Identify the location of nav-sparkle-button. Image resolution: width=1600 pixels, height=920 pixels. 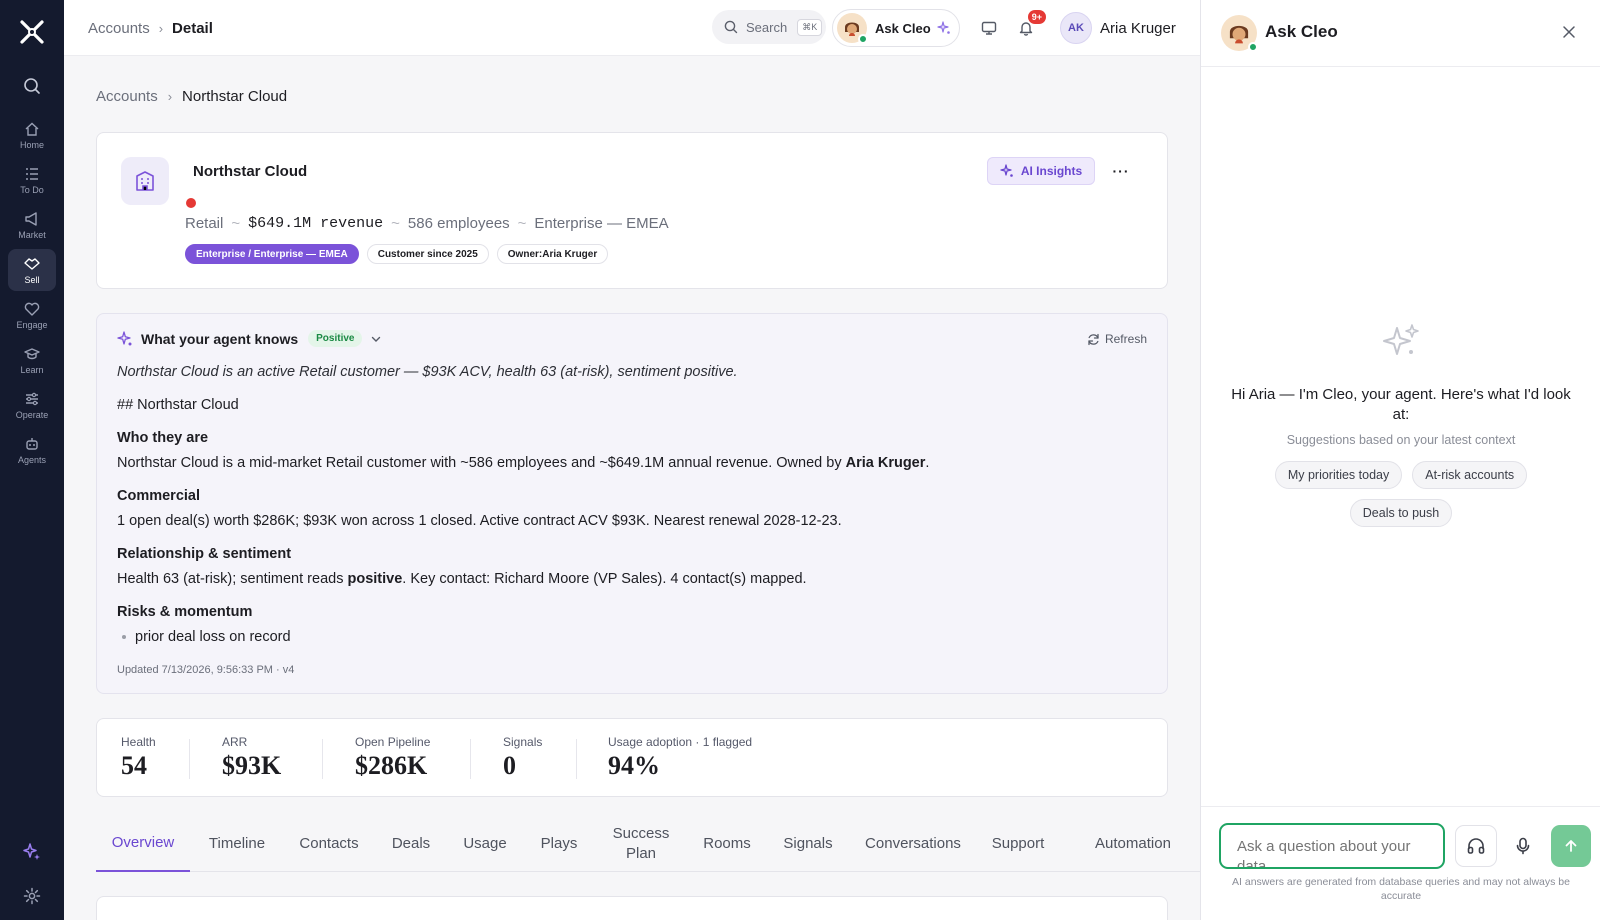
(32, 852).